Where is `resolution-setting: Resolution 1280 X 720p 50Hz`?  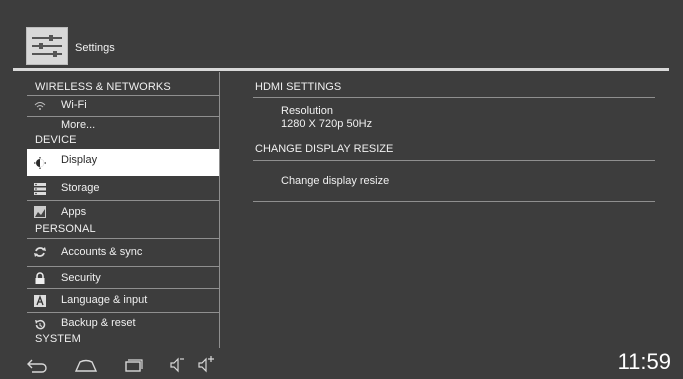 resolution-setting: Resolution 1280 X 720p 50Hz is located at coordinates (454, 120).